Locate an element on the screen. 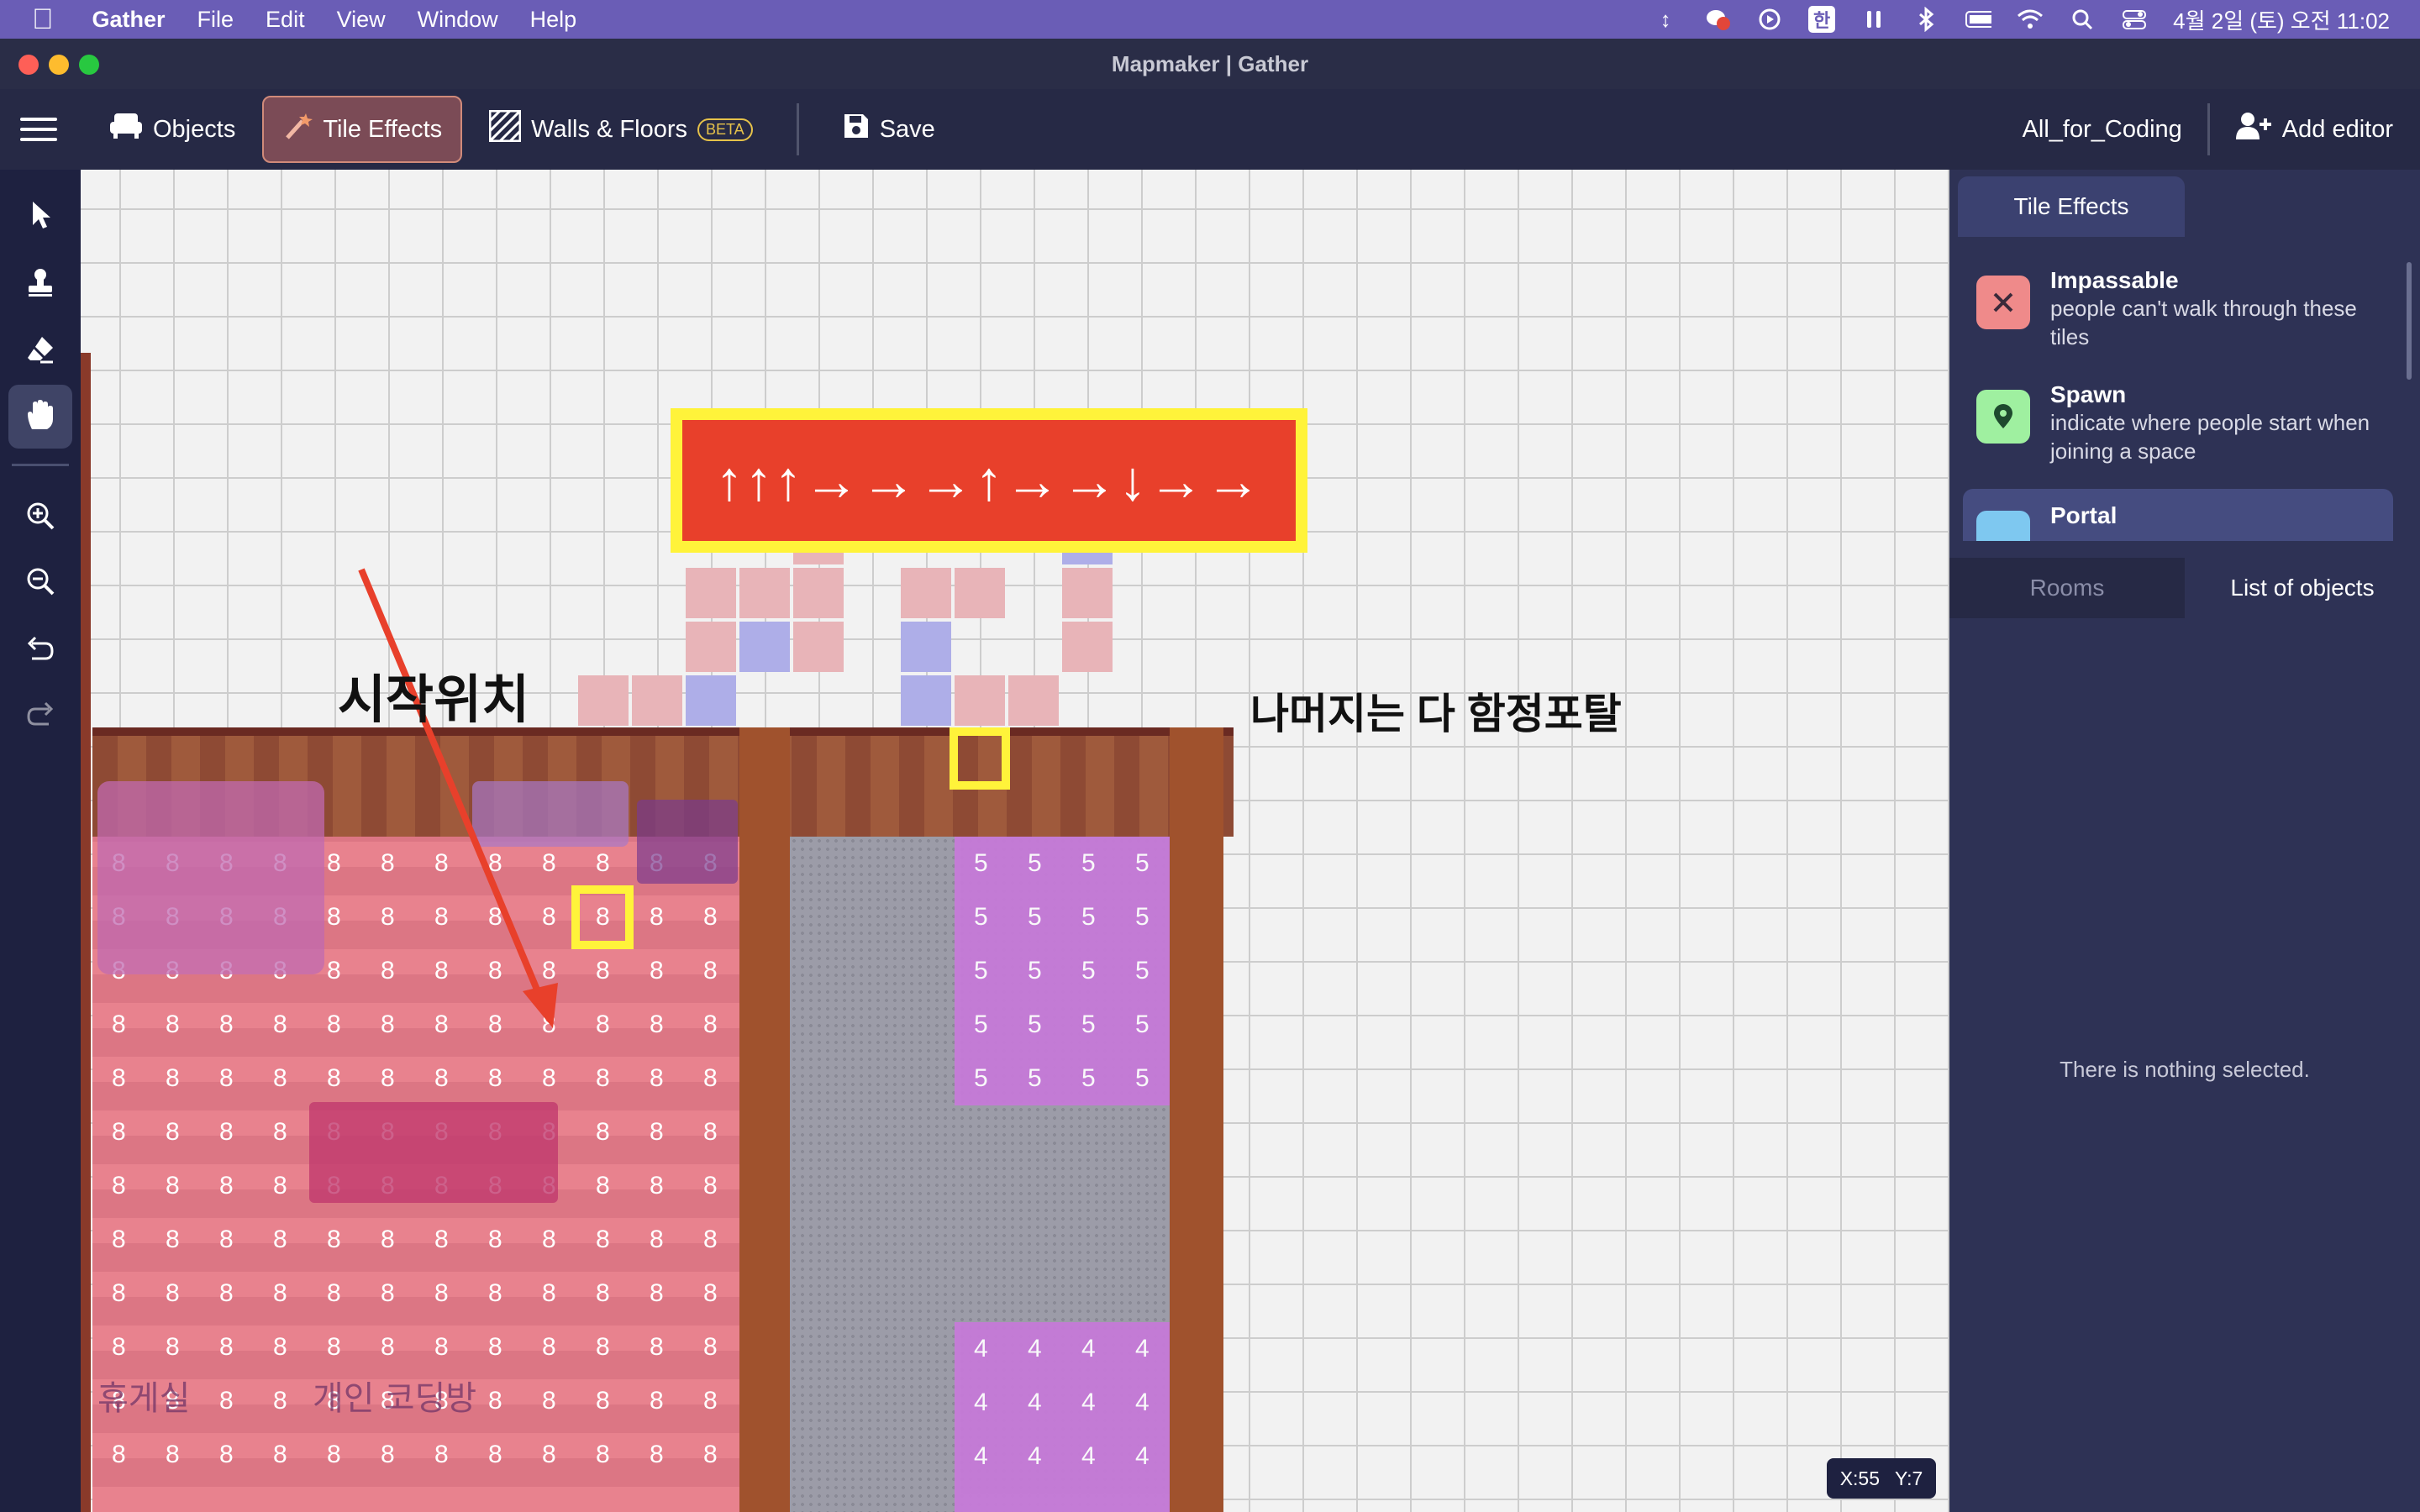  tile-effects-button: Tile Effects is located at coordinates (362, 129).